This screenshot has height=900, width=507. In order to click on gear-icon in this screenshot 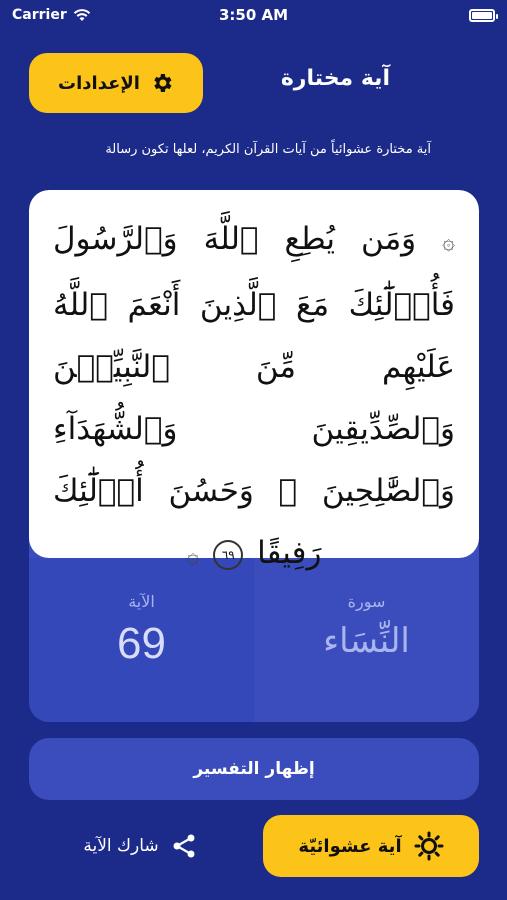, I will do `click(163, 83)`.